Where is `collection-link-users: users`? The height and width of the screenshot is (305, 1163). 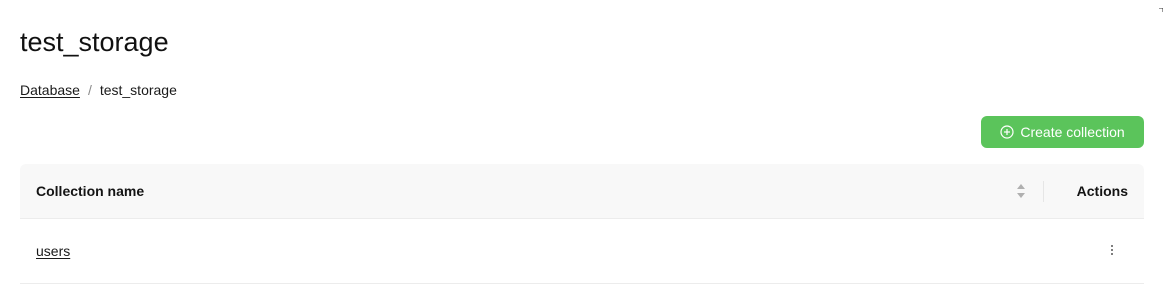
collection-link-users: users is located at coordinates (53, 251).